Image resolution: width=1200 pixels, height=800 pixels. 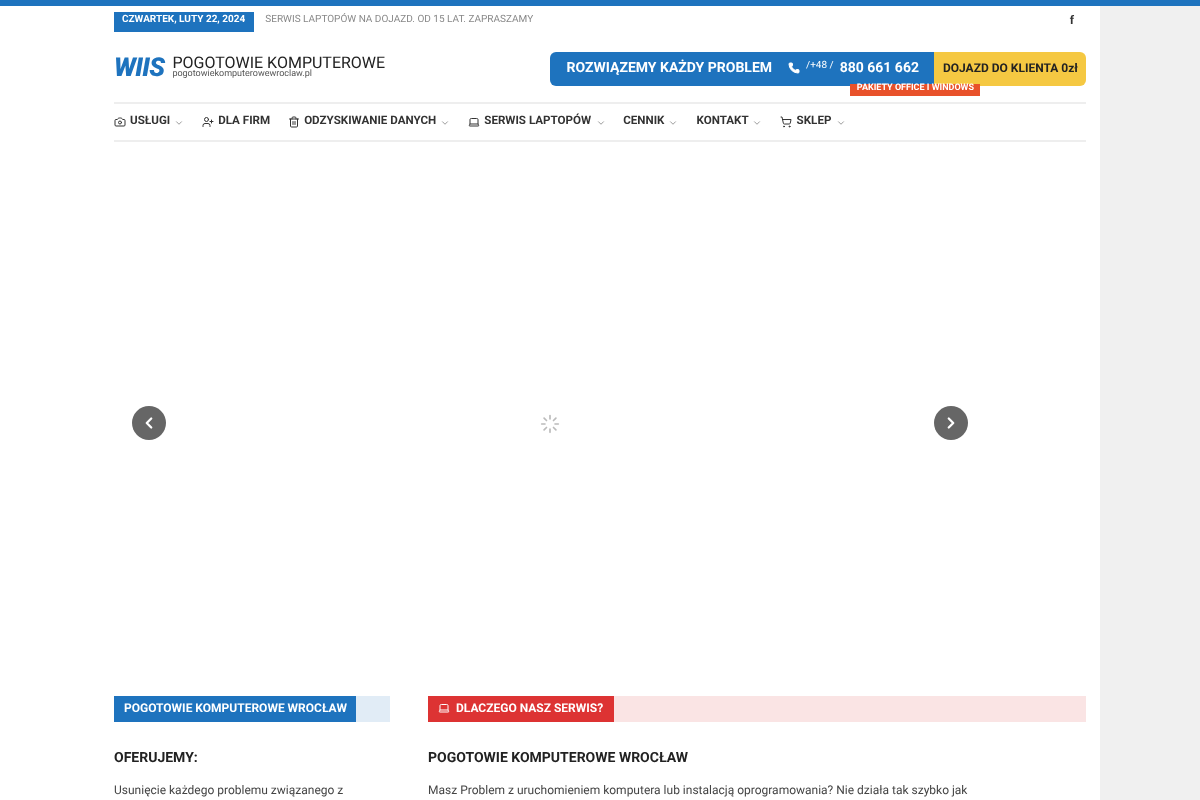 I want to click on chevron-left-icon, so click(x=149, y=423).